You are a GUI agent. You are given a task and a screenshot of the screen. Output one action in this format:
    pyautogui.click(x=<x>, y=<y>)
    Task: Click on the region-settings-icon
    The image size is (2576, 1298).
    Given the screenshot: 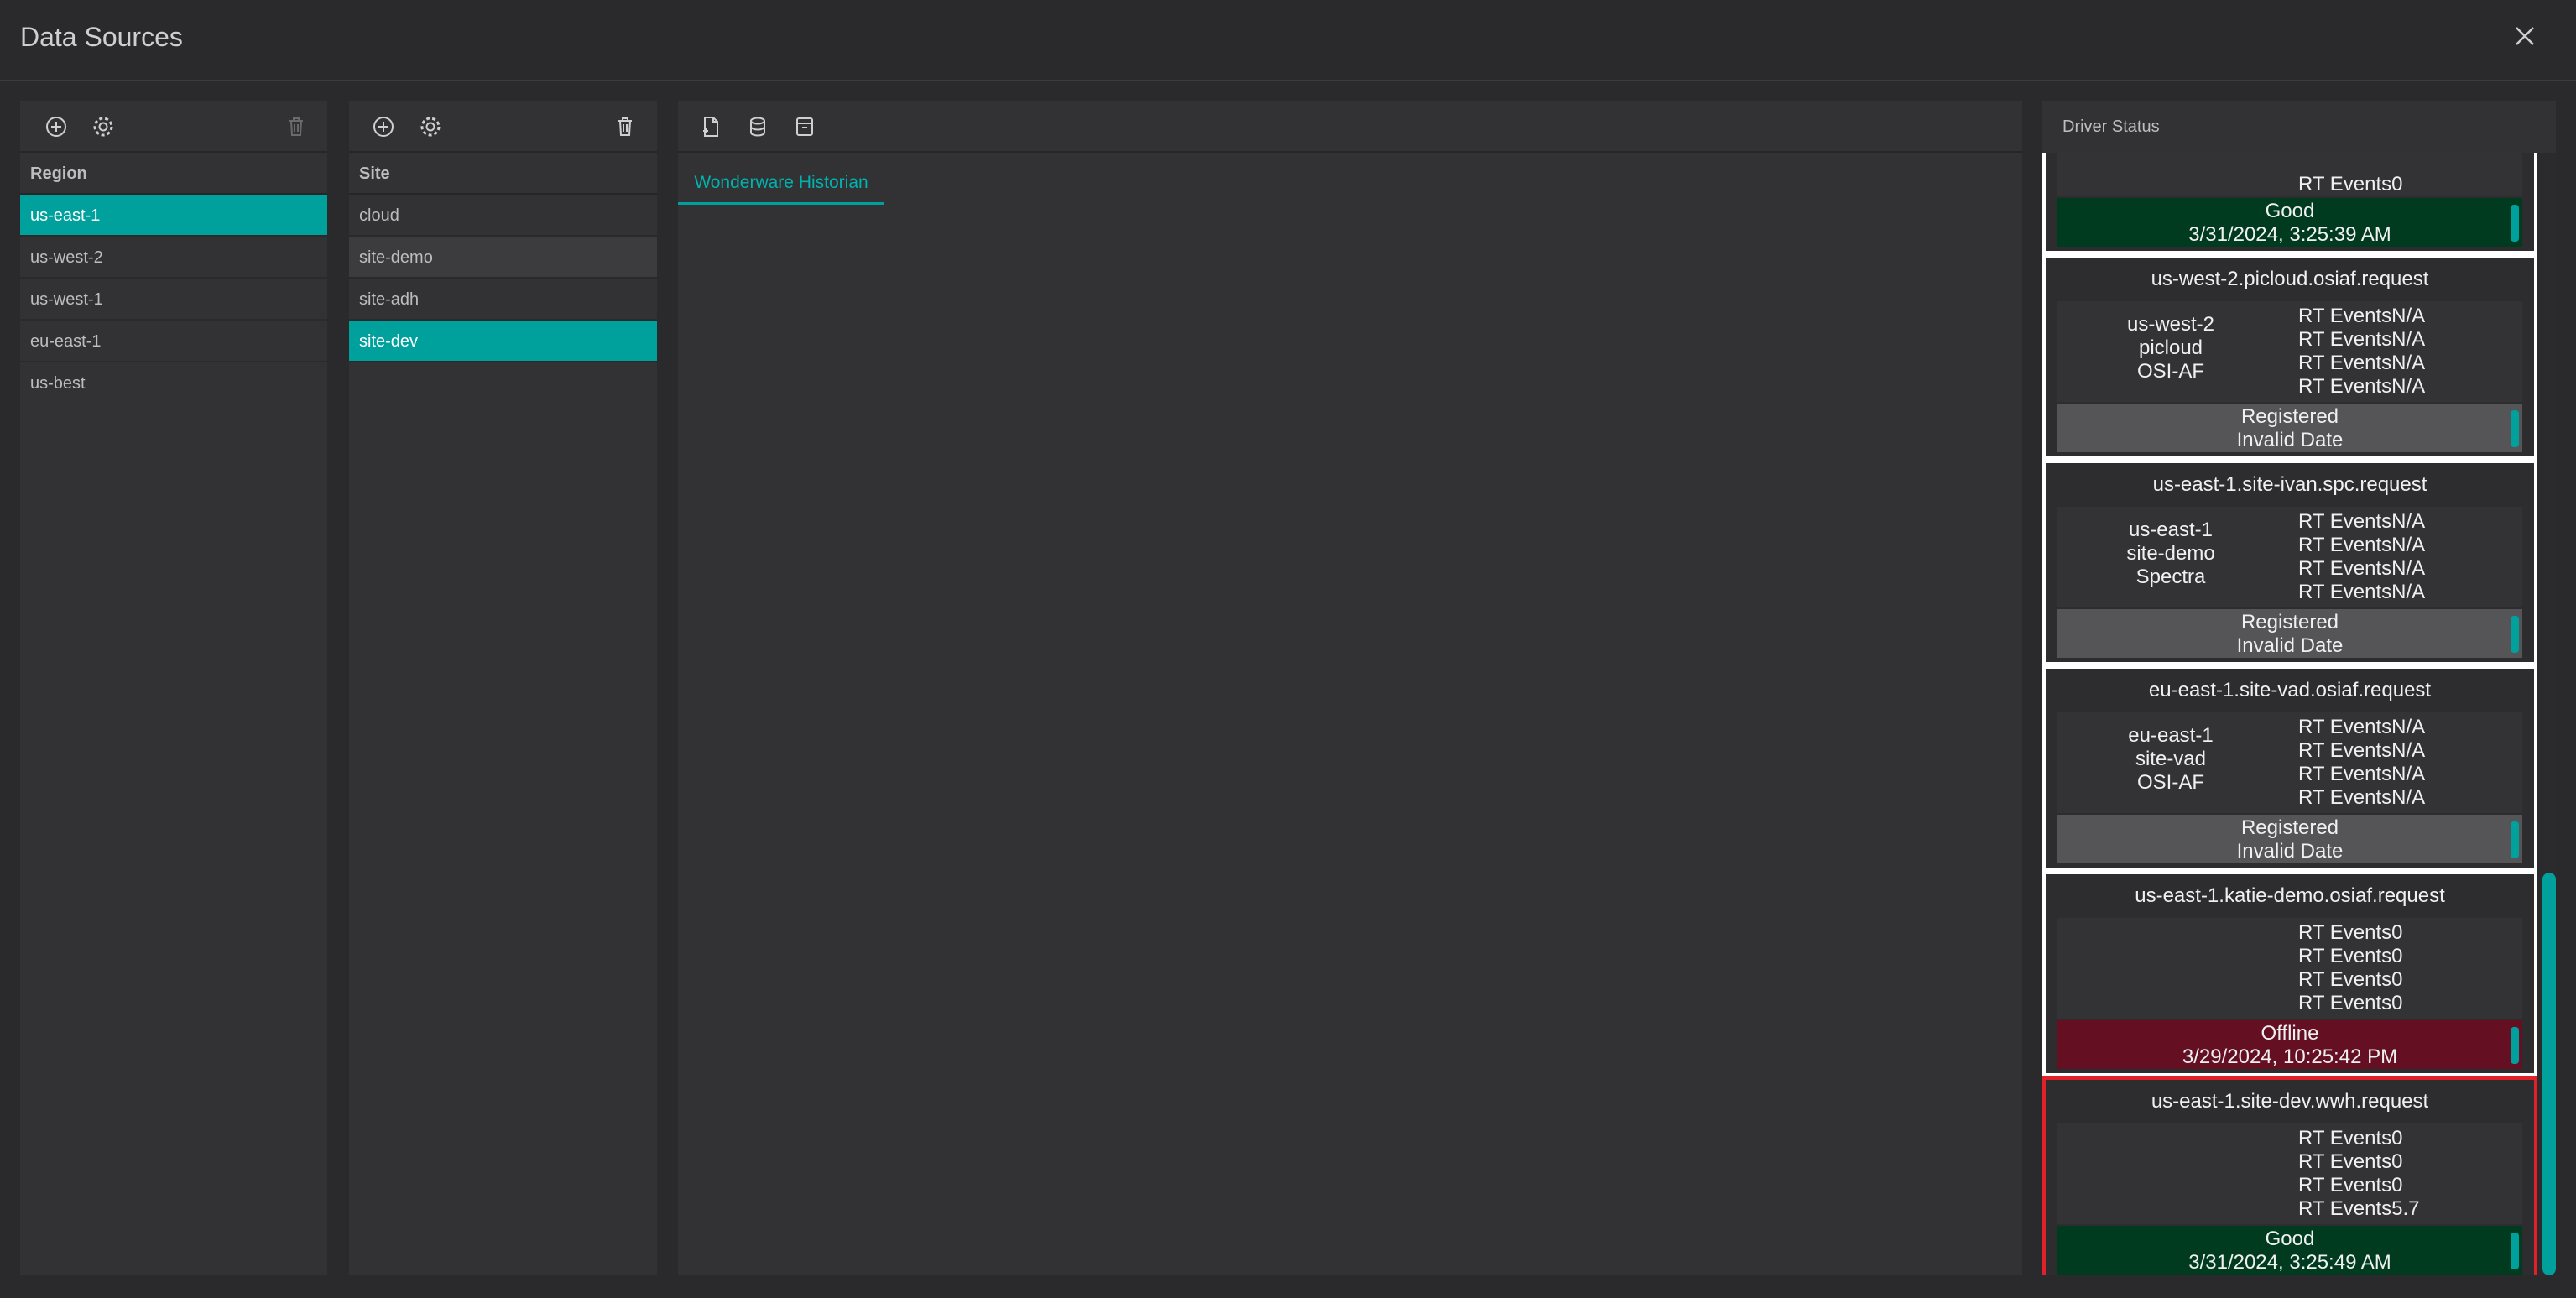 What is the action you would take?
    pyautogui.click(x=103, y=127)
    